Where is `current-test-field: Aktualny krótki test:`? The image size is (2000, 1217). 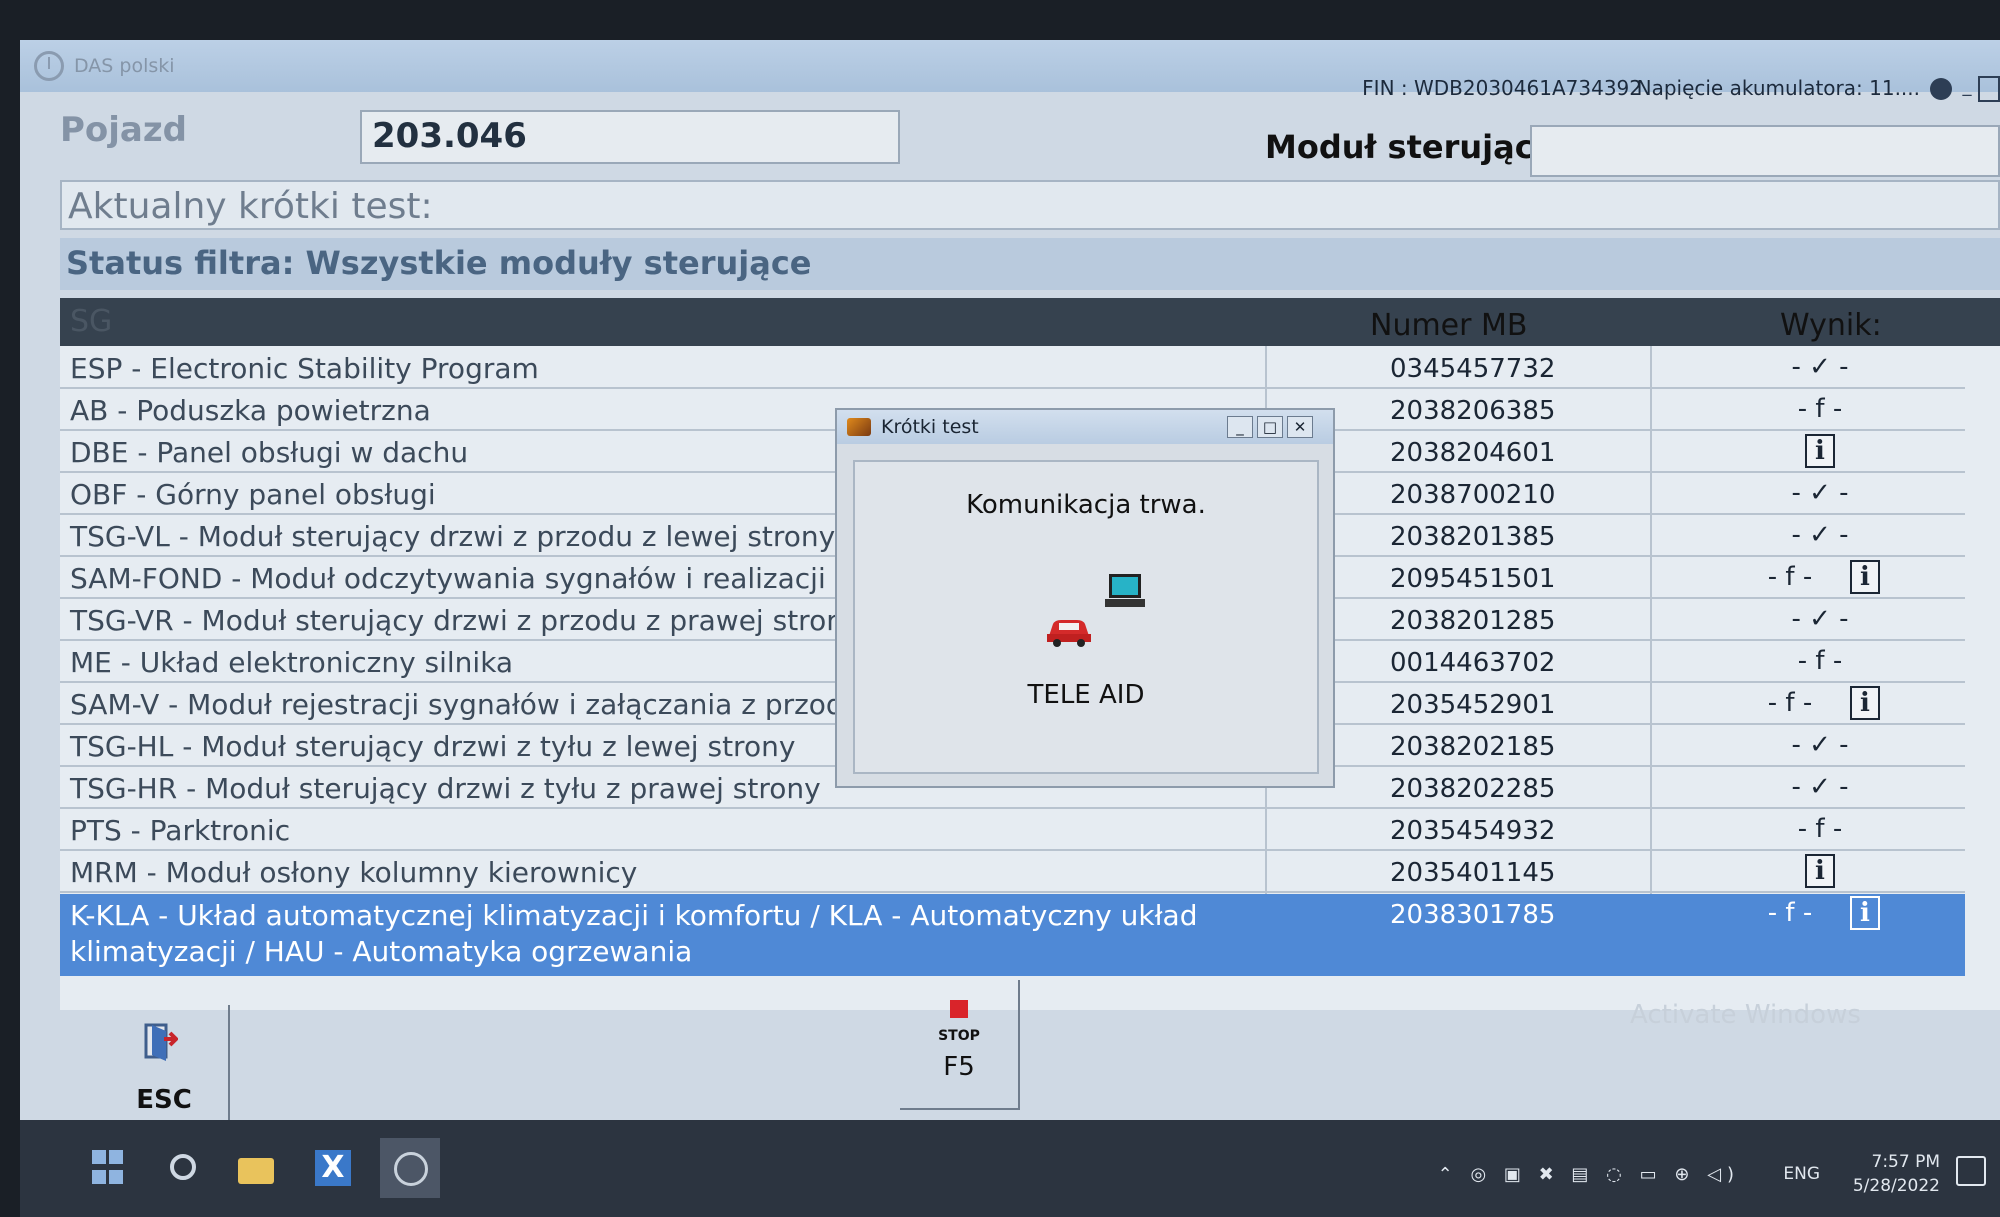 current-test-field: Aktualny krótki test: is located at coordinates (1030, 205).